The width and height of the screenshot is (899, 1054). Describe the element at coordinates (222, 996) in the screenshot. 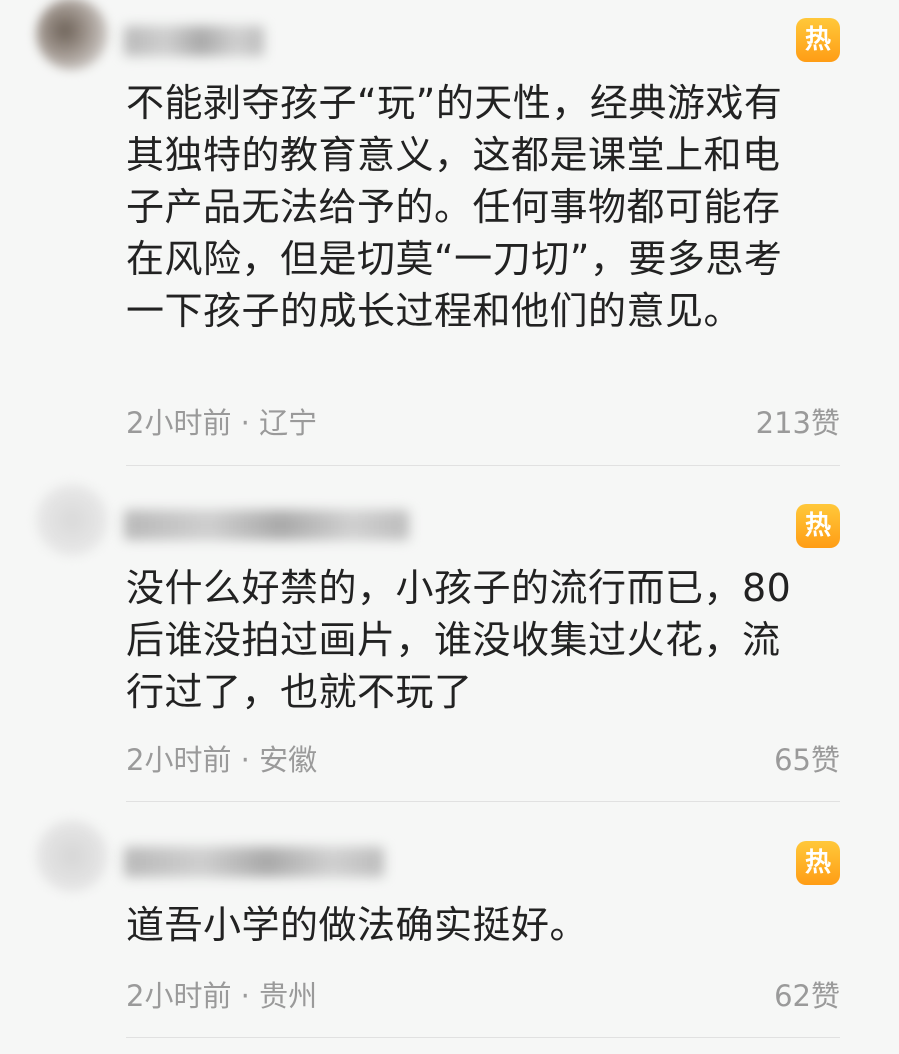

I see `comment-meta: 2小时前 · 贵州` at that location.